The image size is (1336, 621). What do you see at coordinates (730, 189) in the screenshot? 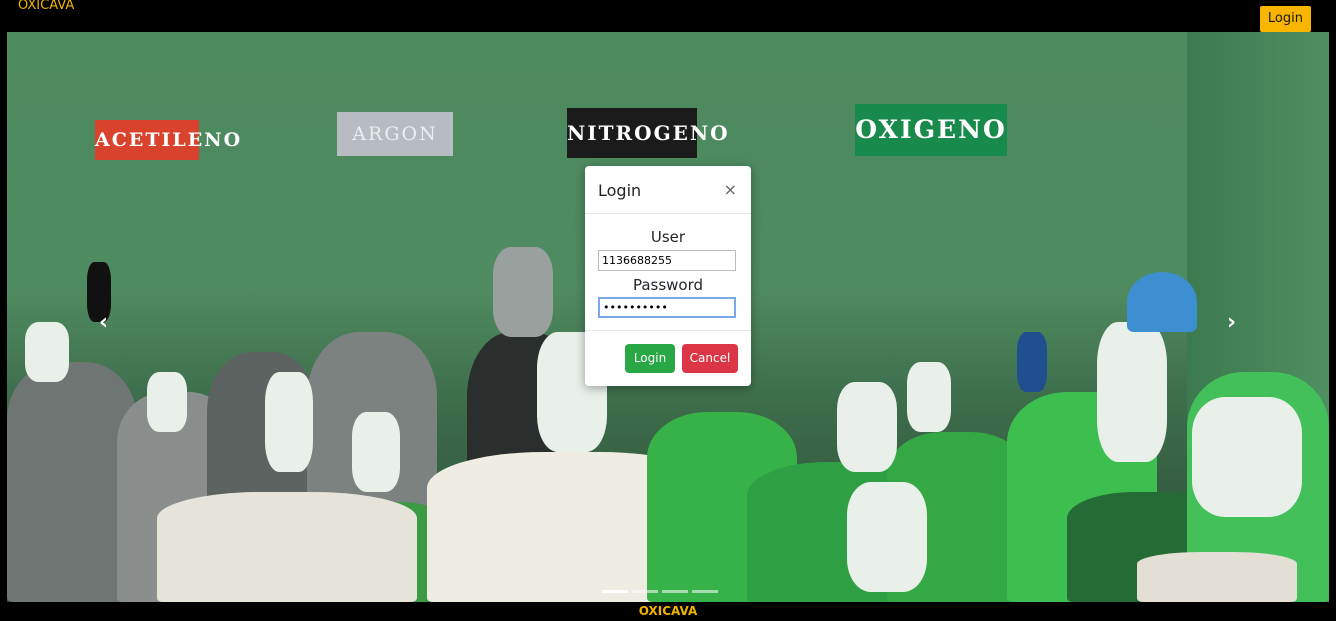
I see `close-icon: ×` at bounding box center [730, 189].